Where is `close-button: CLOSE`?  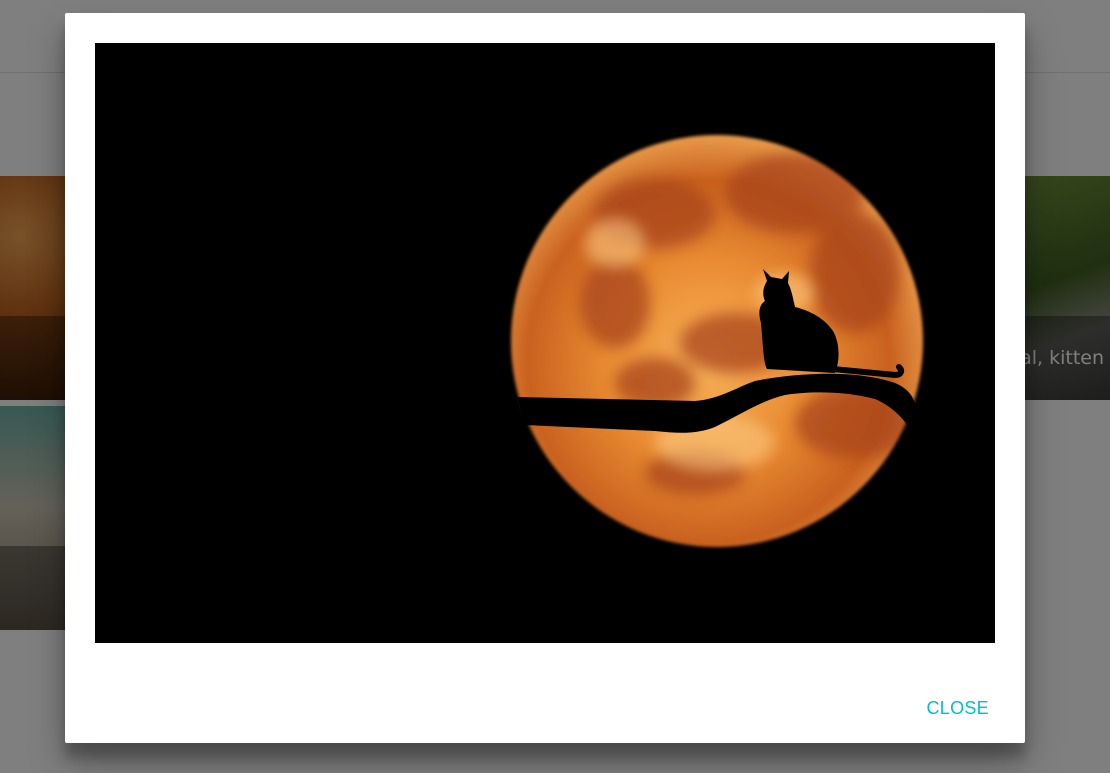
close-button: CLOSE is located at coordinates (957, 708).